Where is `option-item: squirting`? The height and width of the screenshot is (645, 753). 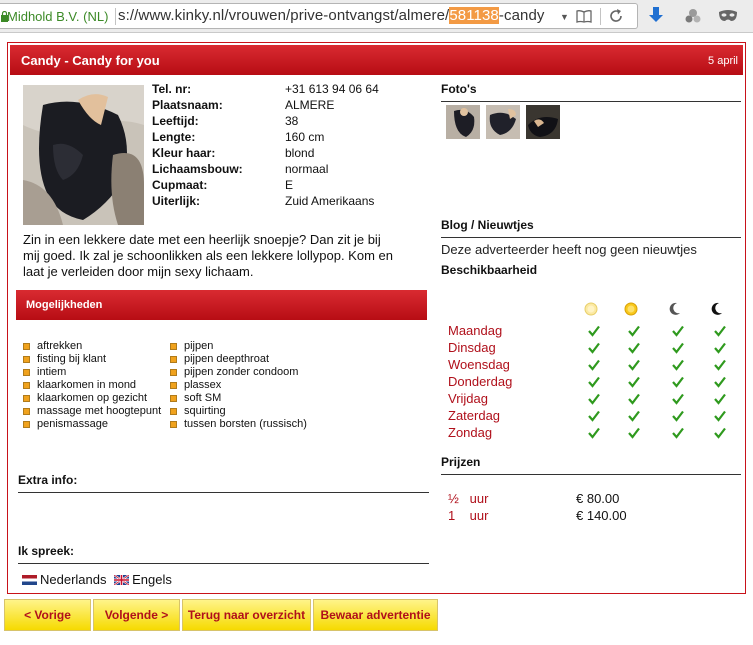 option-item: squirting is located at coordinates (238, 411).